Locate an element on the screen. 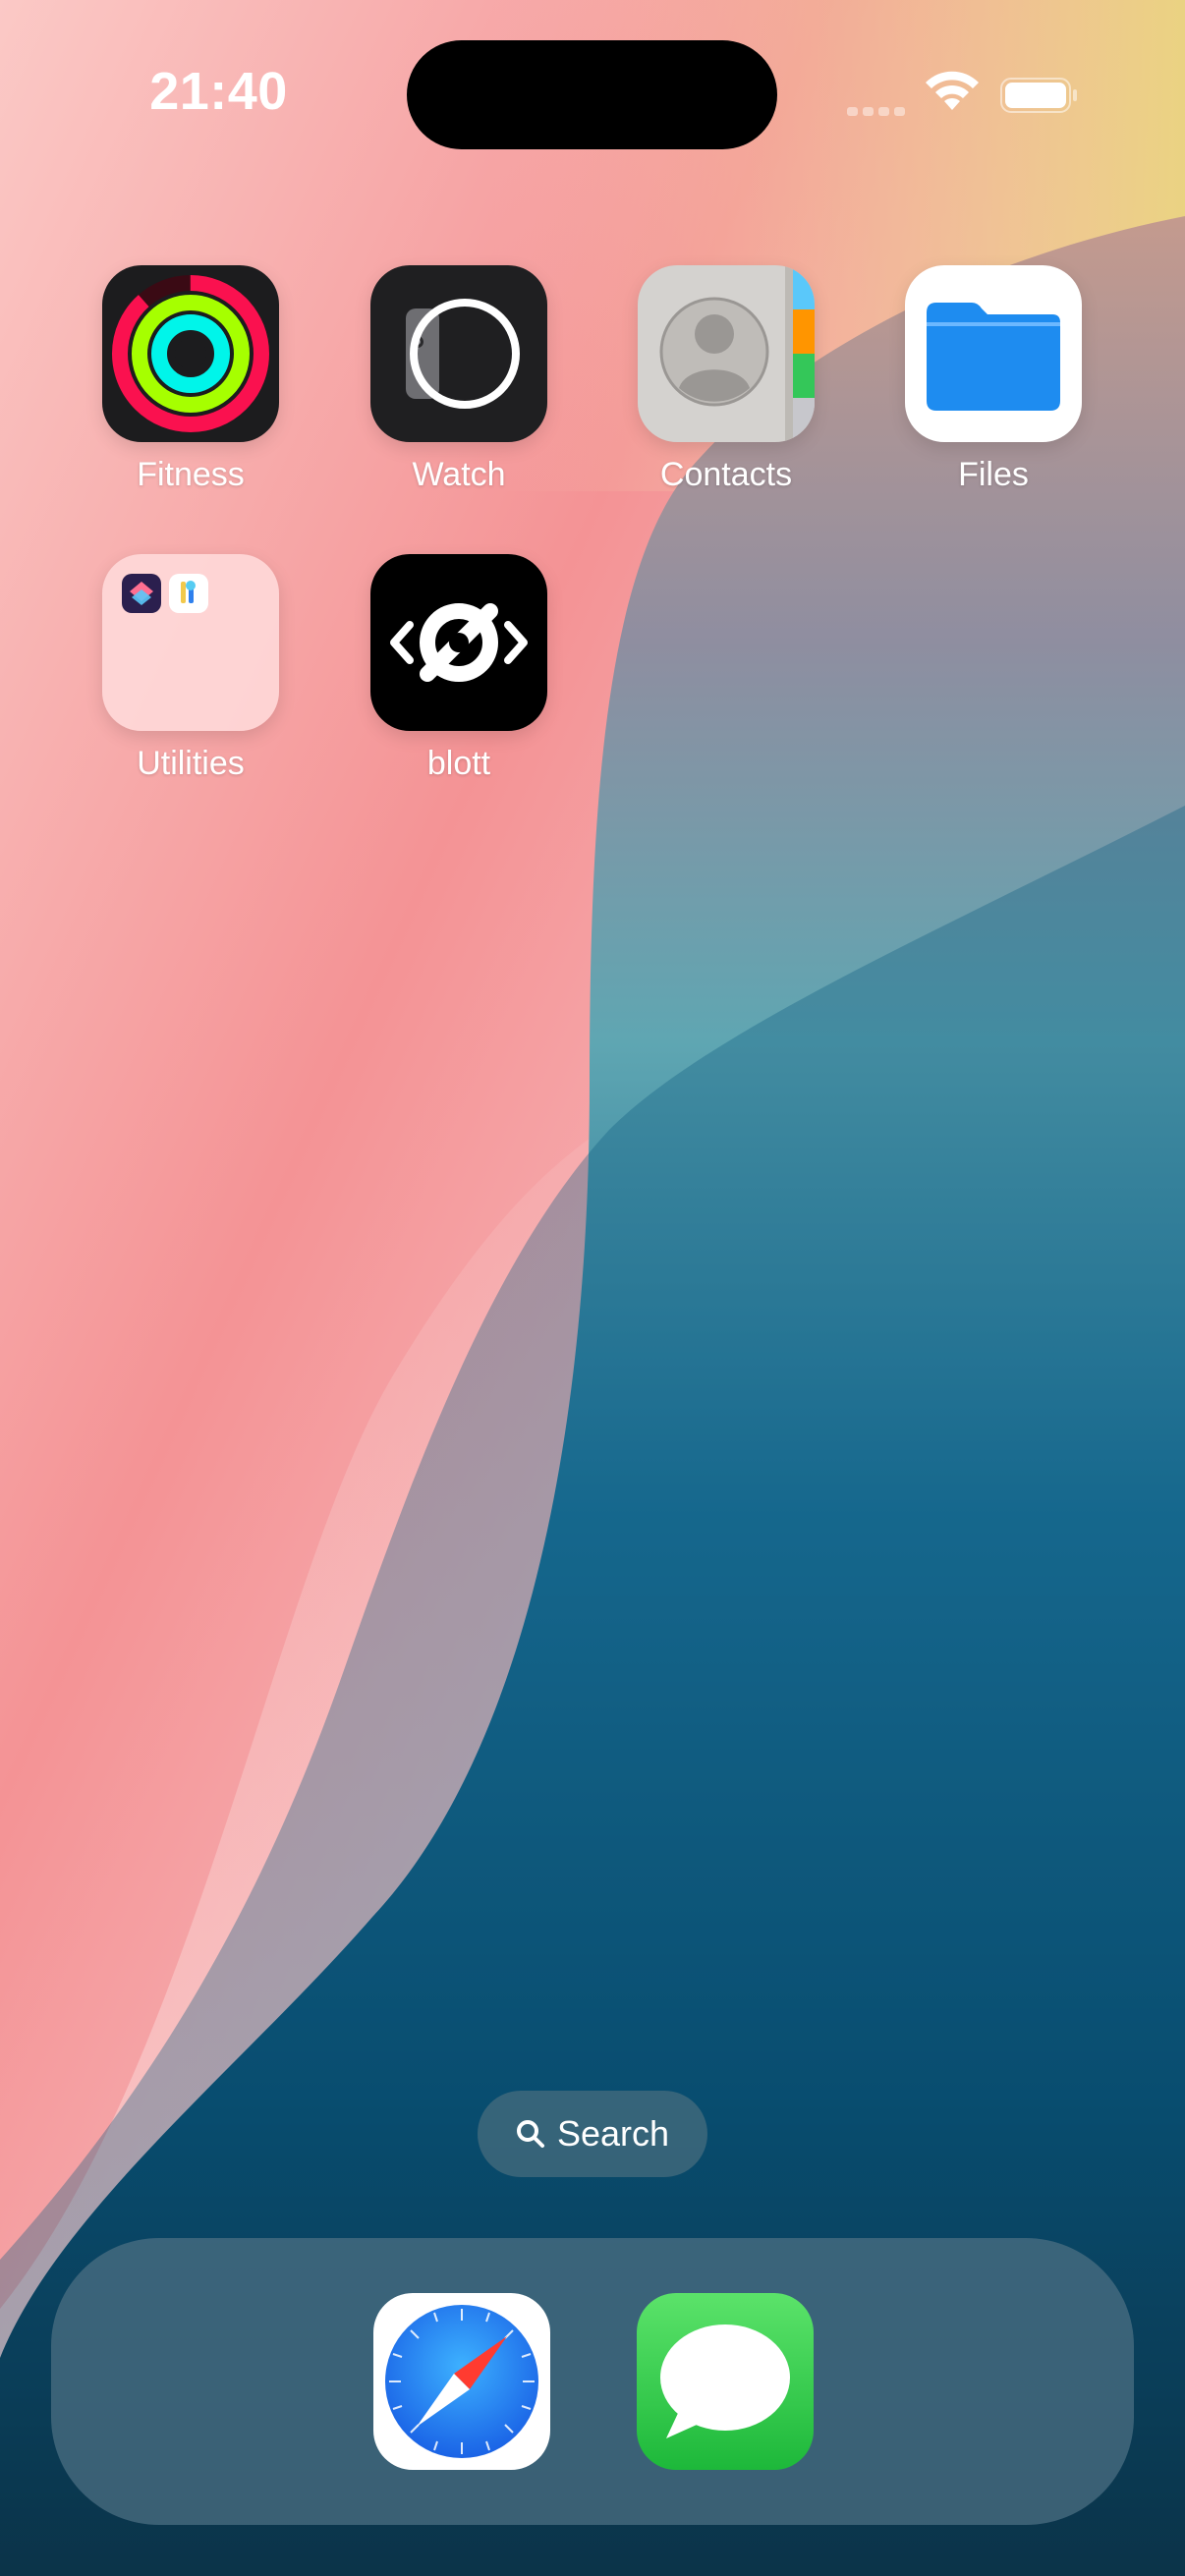 The width and height of the screenshot is (1185, 2576). dock-app-messages is located at coordinates (726, 2381).